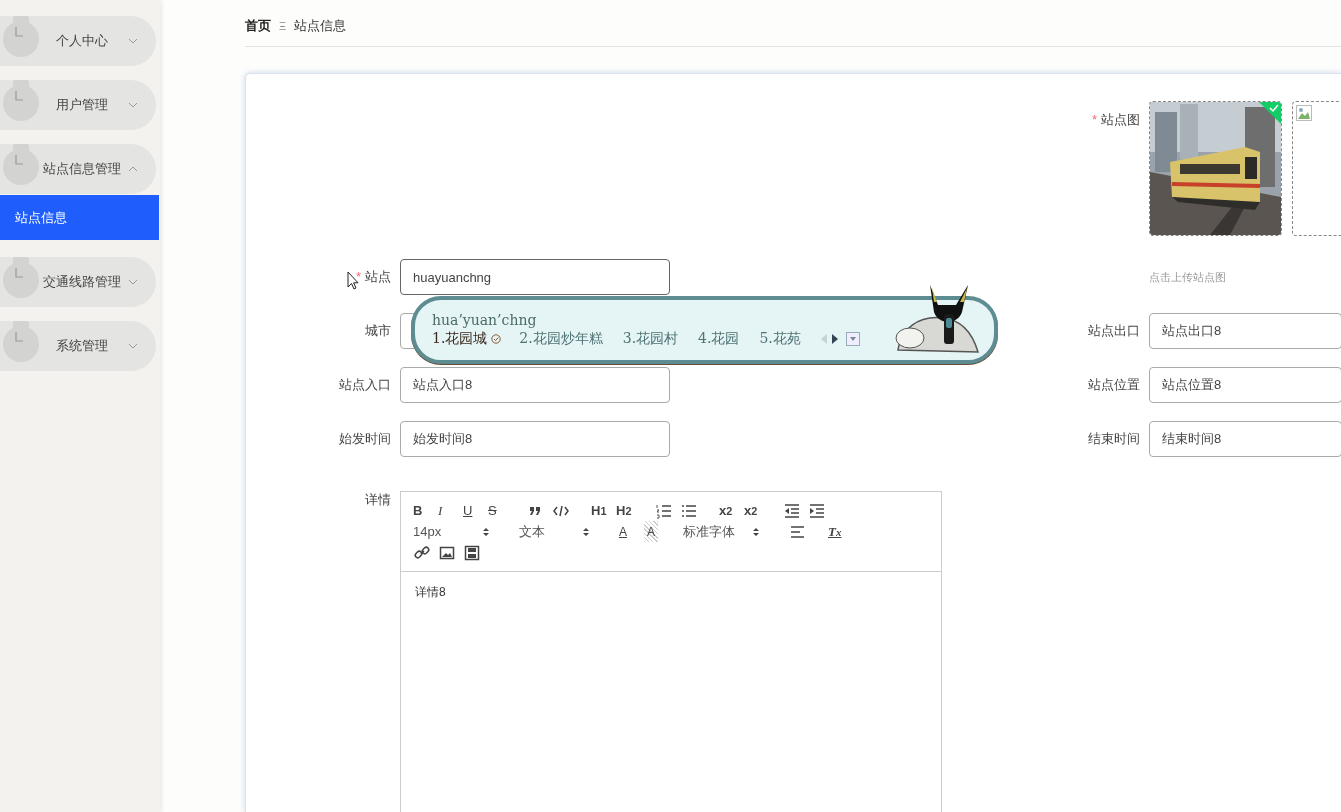 The image size is (1341, 812). I want to click on ime-candidate: 4.花园, so click(719, 339).